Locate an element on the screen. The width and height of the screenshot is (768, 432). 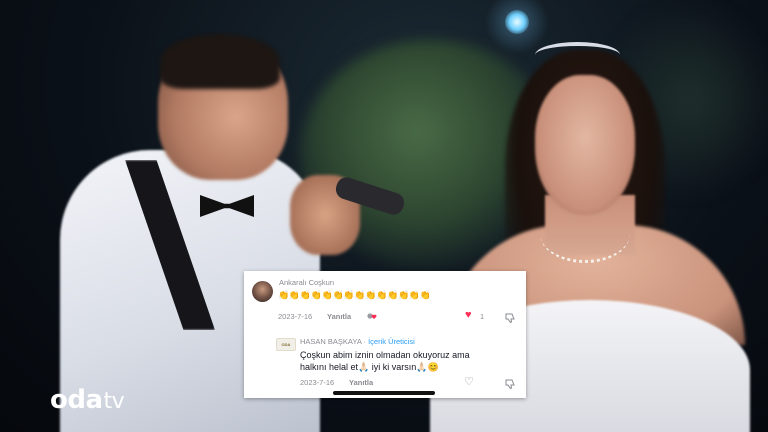
like-heart-icon: ♥ is located at coordinates (468, 315).